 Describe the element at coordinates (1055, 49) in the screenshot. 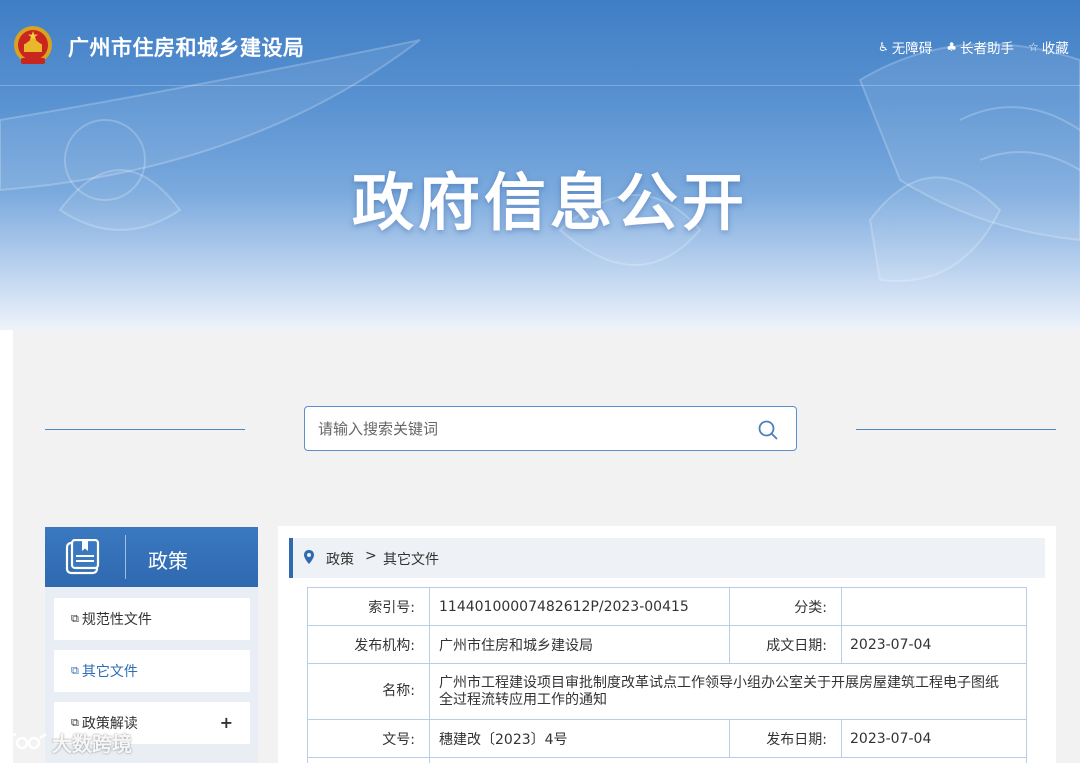

I see `favorite-label: 收藏` at that location.